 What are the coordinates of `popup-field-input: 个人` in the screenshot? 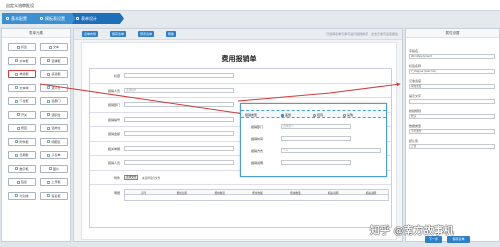 It's located at (331, 150).